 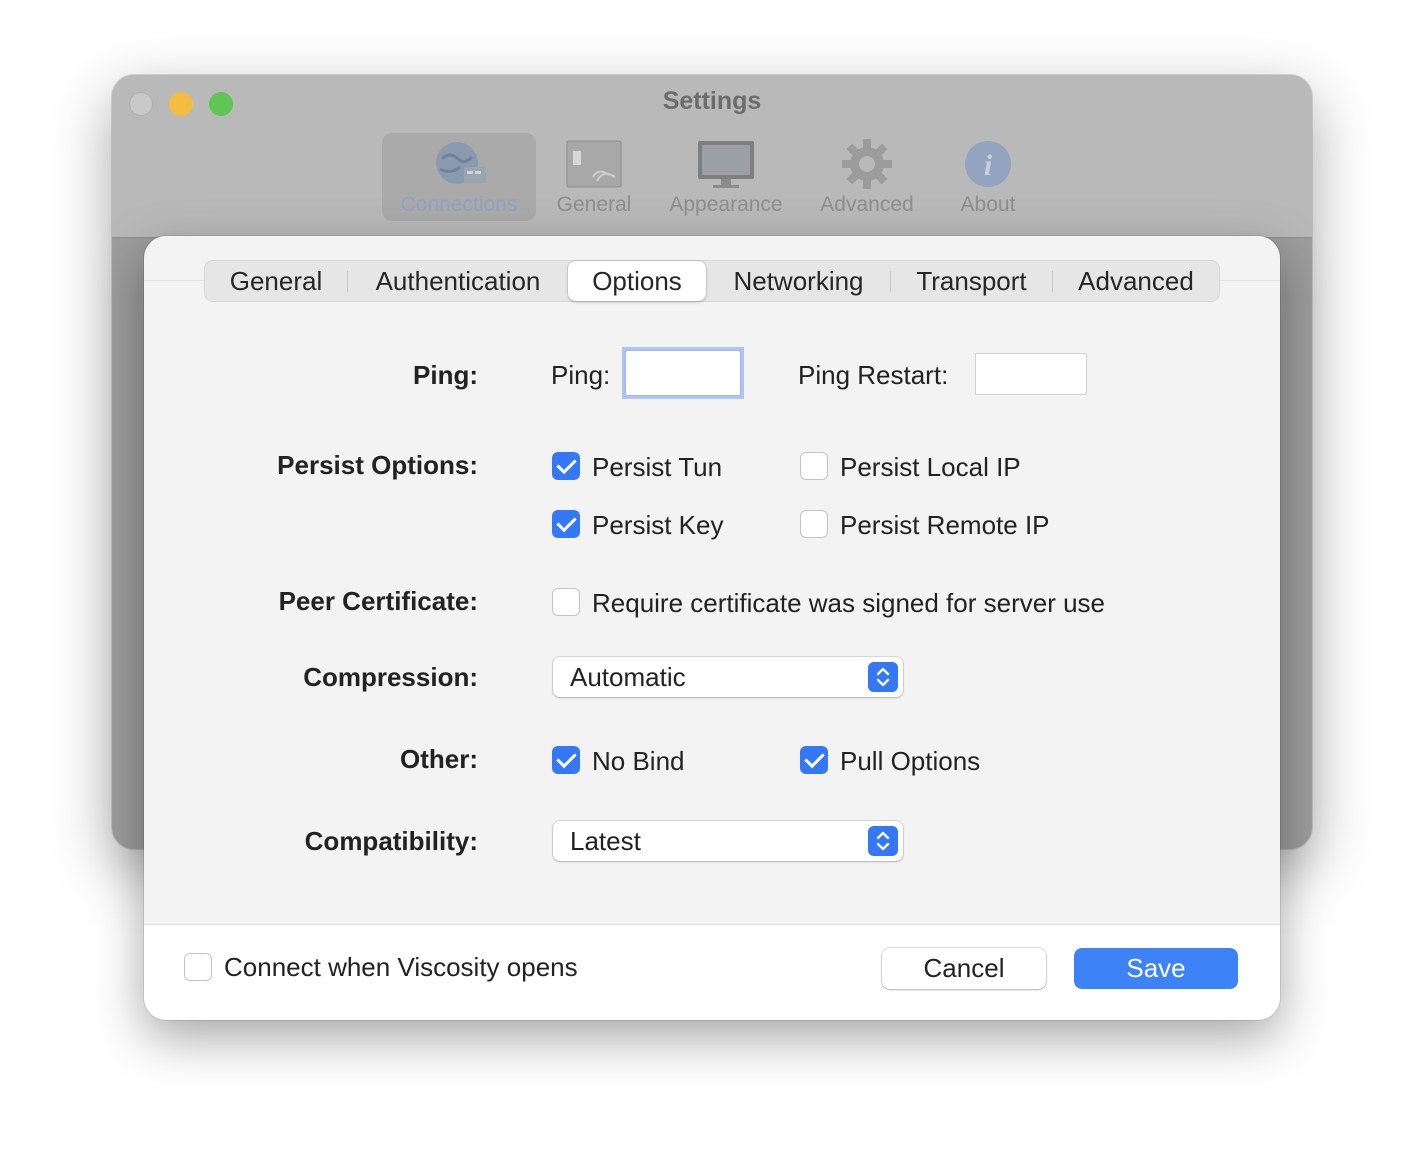 I want to click on connect-on-open-label: Connect when Viscosity opens, so click(x=401, y=967).